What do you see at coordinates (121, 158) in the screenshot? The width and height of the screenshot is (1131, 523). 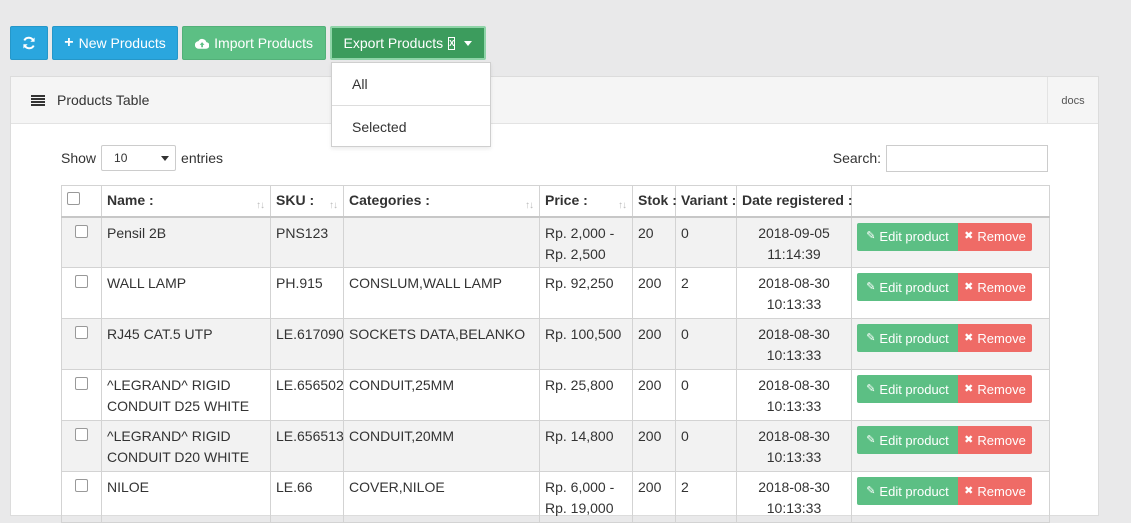 I see `entries-select-value: 10` at bounding box center [121, 158].